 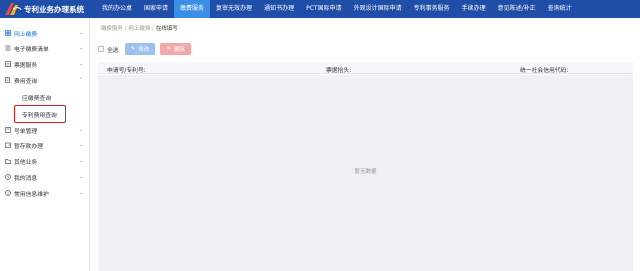 What do you see at coordinates (168, 49) in the screenshot?
I see `trash-icon: ✕` at bounding box center [168, 49].